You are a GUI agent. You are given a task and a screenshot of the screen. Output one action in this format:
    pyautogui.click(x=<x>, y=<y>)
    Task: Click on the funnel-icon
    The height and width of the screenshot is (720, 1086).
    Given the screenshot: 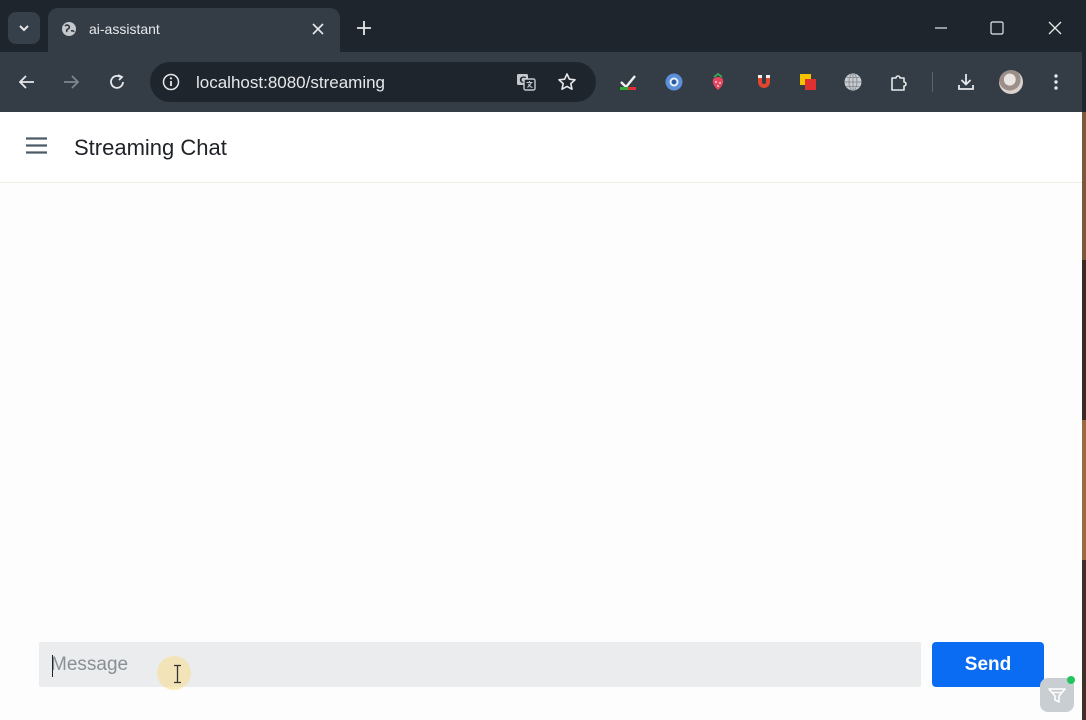 What is the action you would take?
    pyautogui.click(x=1057, y=695)
    